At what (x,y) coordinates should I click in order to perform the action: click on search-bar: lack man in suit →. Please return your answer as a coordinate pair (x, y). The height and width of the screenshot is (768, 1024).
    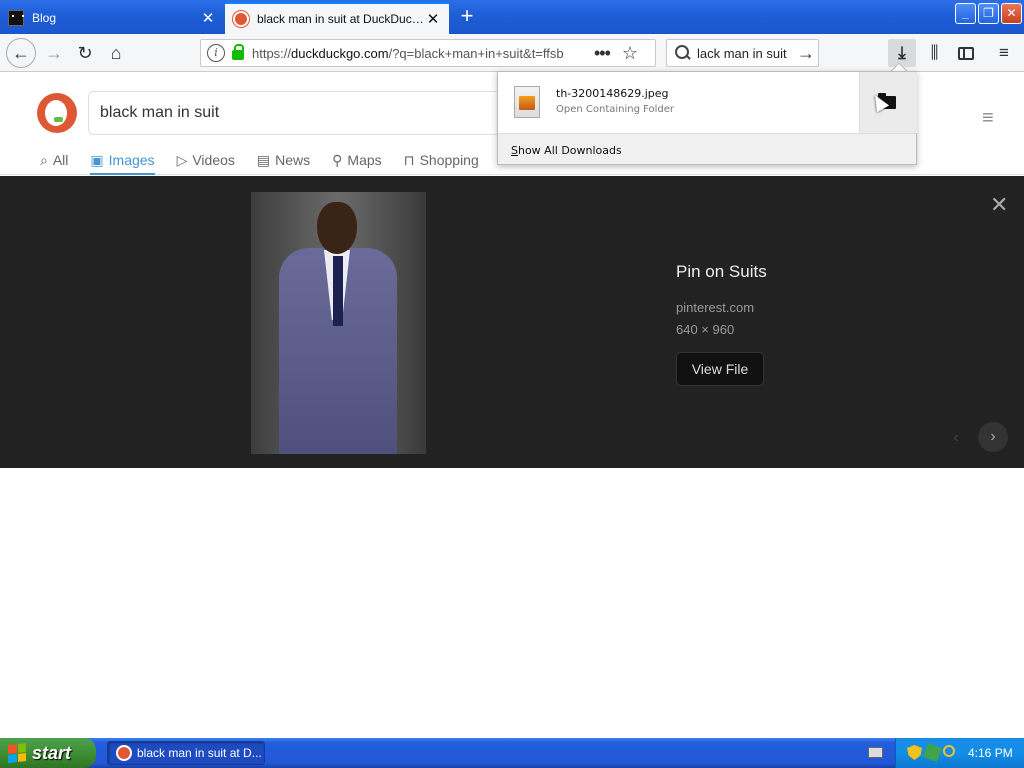
    Looking at the image, I should click on (742, 53).